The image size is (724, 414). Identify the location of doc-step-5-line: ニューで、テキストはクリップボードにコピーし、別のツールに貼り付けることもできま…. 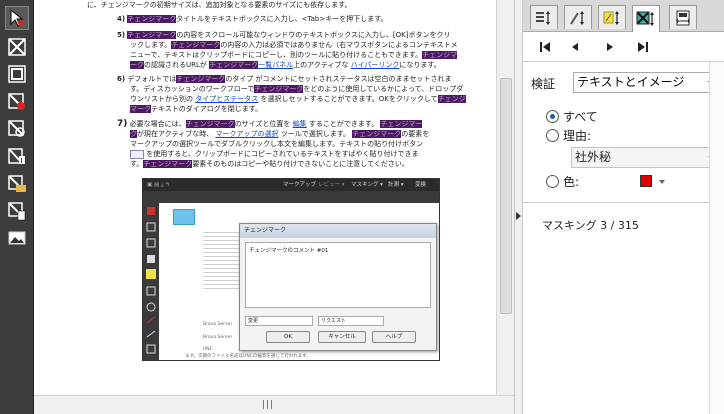
(294, 55).